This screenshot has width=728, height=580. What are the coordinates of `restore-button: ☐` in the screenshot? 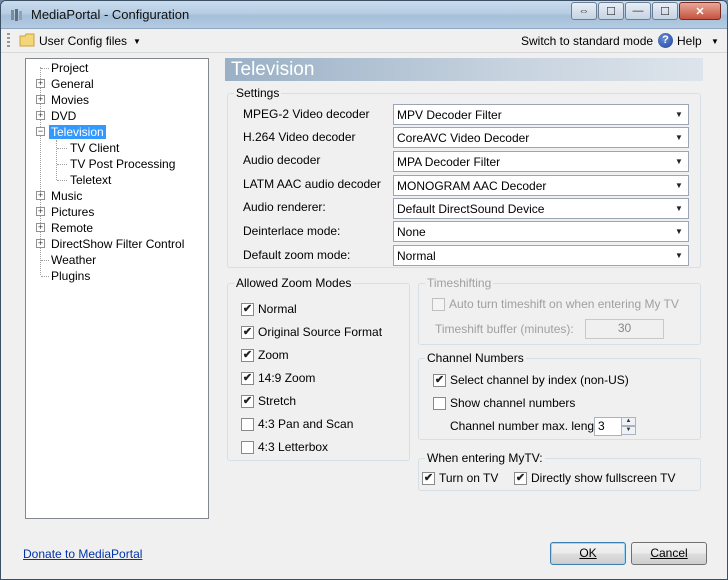 It's located at (611, 11).